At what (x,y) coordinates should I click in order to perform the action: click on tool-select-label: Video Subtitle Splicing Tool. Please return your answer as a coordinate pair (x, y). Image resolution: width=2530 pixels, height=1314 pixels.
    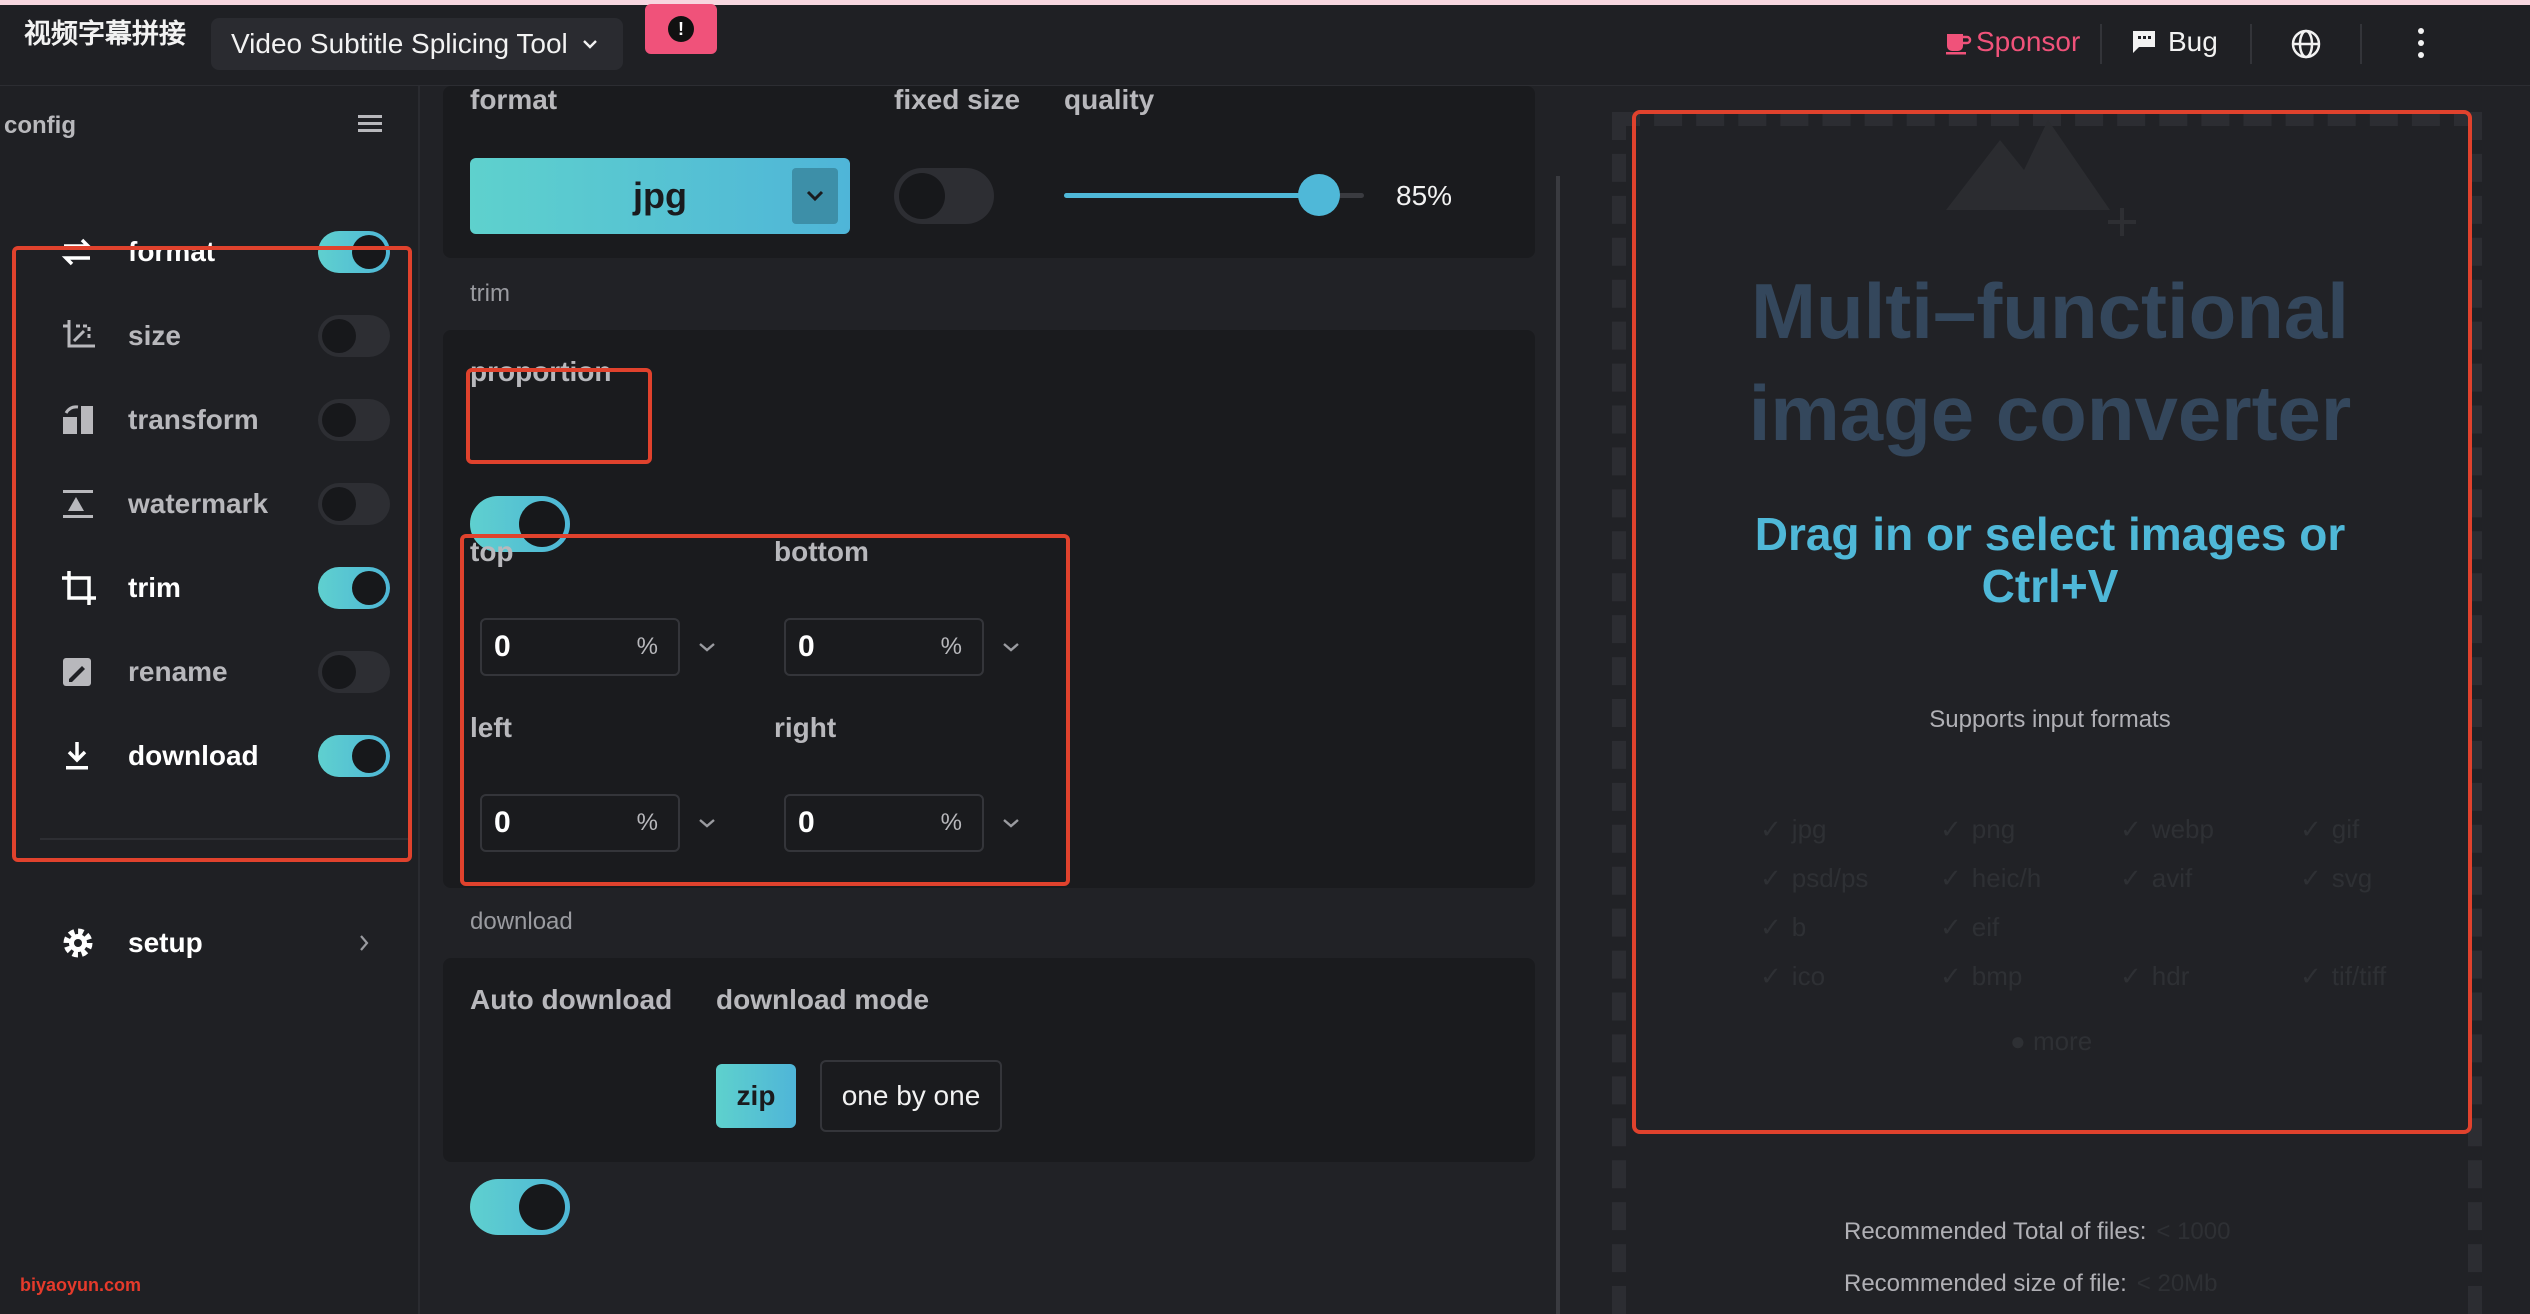
    Looking at the image, I should click on (399, 43).